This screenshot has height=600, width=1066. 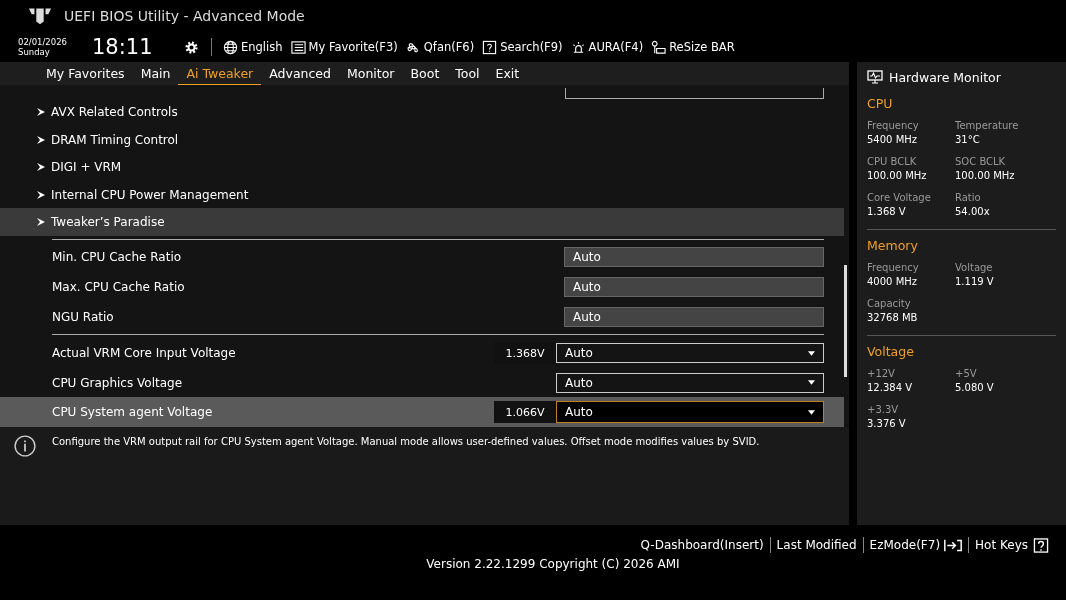 I want to click on help-text: Configure the VRM output rail for CPU System agent Voltage. Manual mode allows user-defined values. Offset mode modifies values by SVID., so click(x=406, y=442).